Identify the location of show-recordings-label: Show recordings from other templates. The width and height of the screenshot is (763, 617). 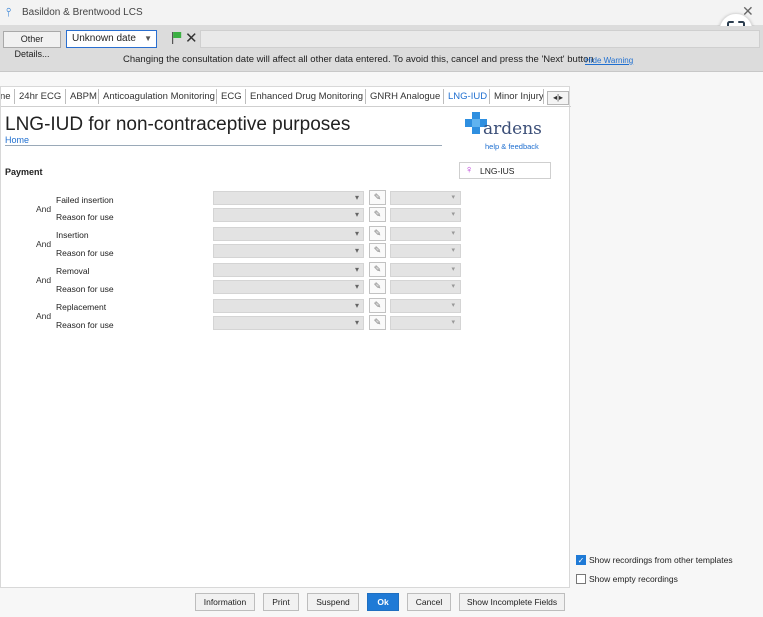
(661, 560).